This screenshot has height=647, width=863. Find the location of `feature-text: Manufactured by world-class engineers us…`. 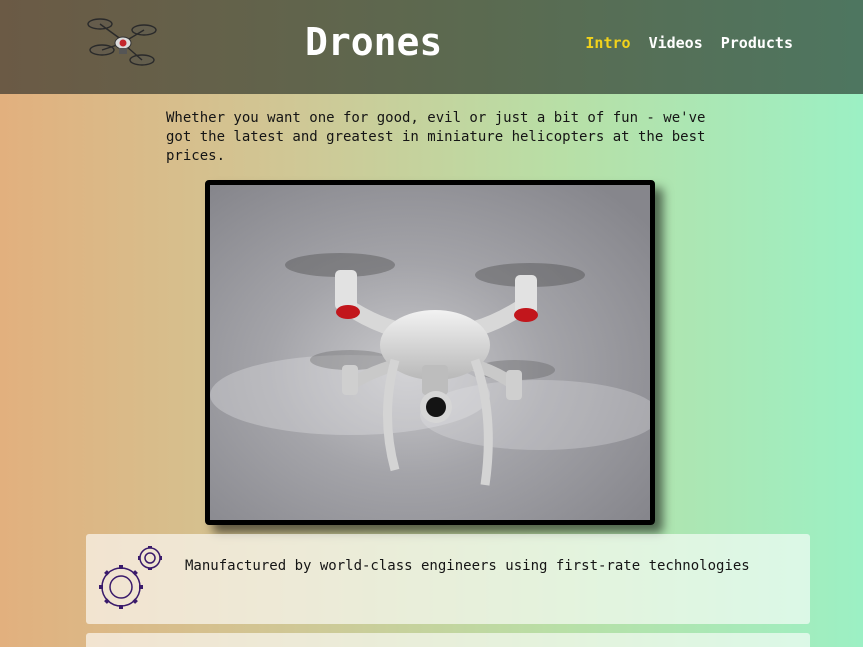

feature-text: Manufactured by world-class engineers us… is located at coordinates (467, 566).